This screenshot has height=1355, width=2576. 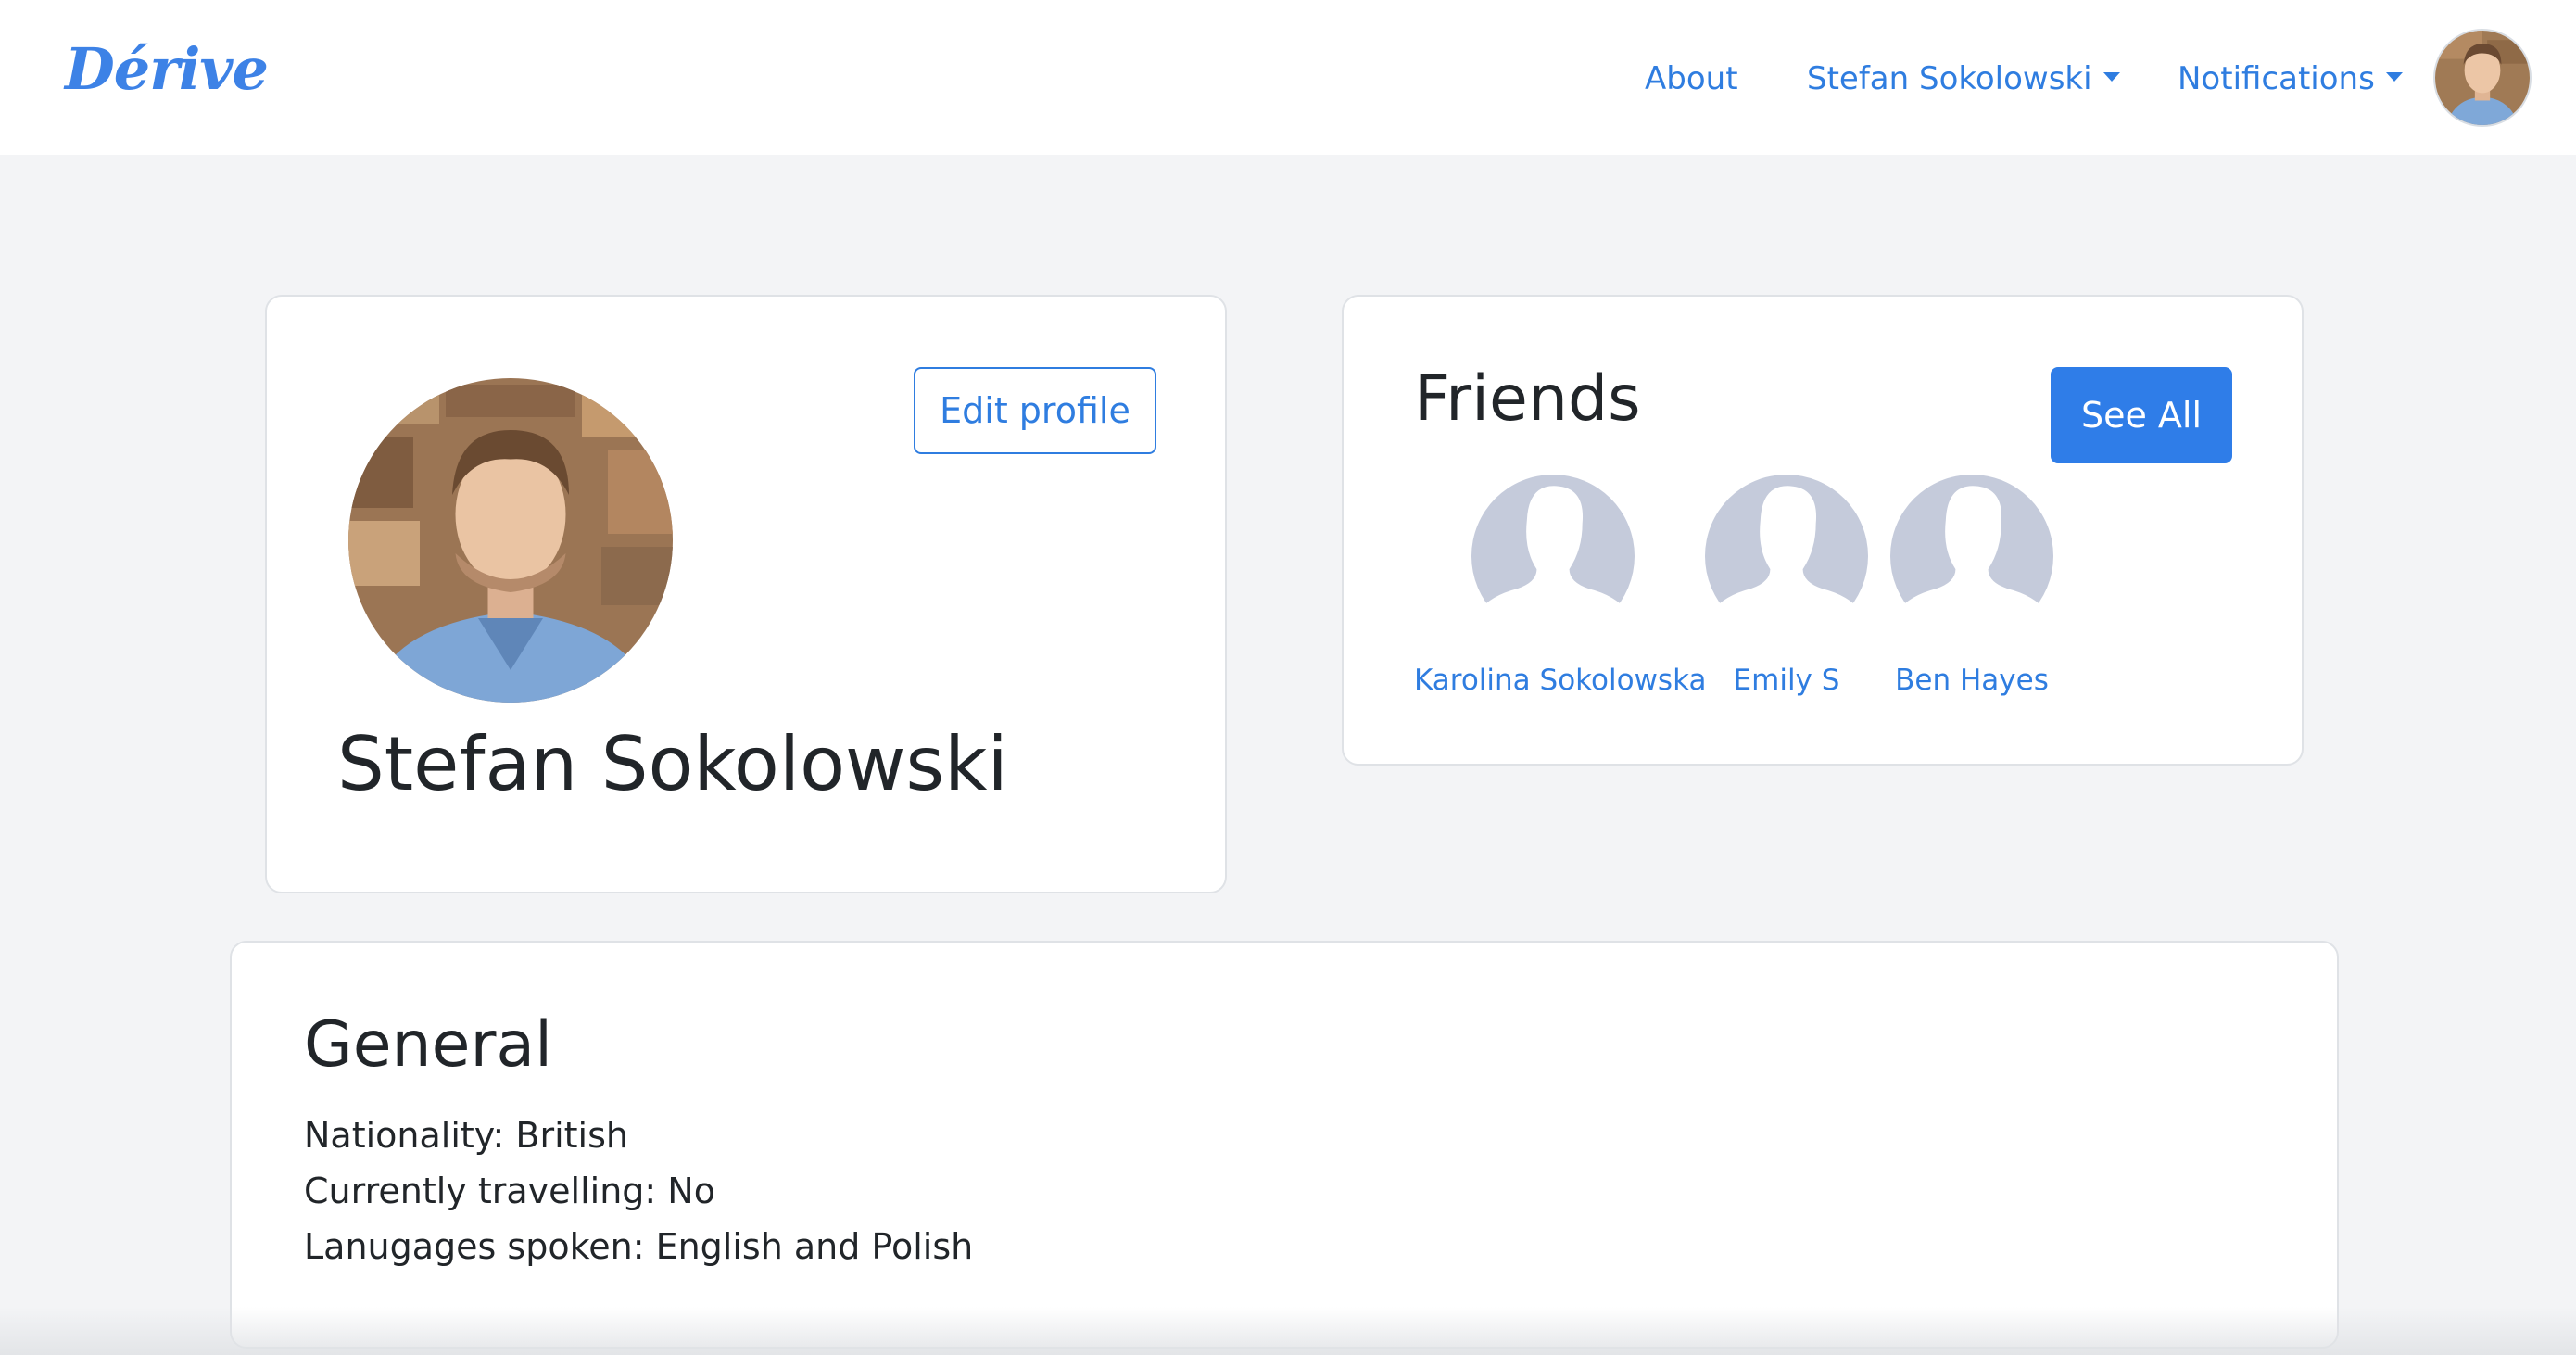 I want to click on travelling-status-line: Currently travelling: No, so click(x=509, y=1191).